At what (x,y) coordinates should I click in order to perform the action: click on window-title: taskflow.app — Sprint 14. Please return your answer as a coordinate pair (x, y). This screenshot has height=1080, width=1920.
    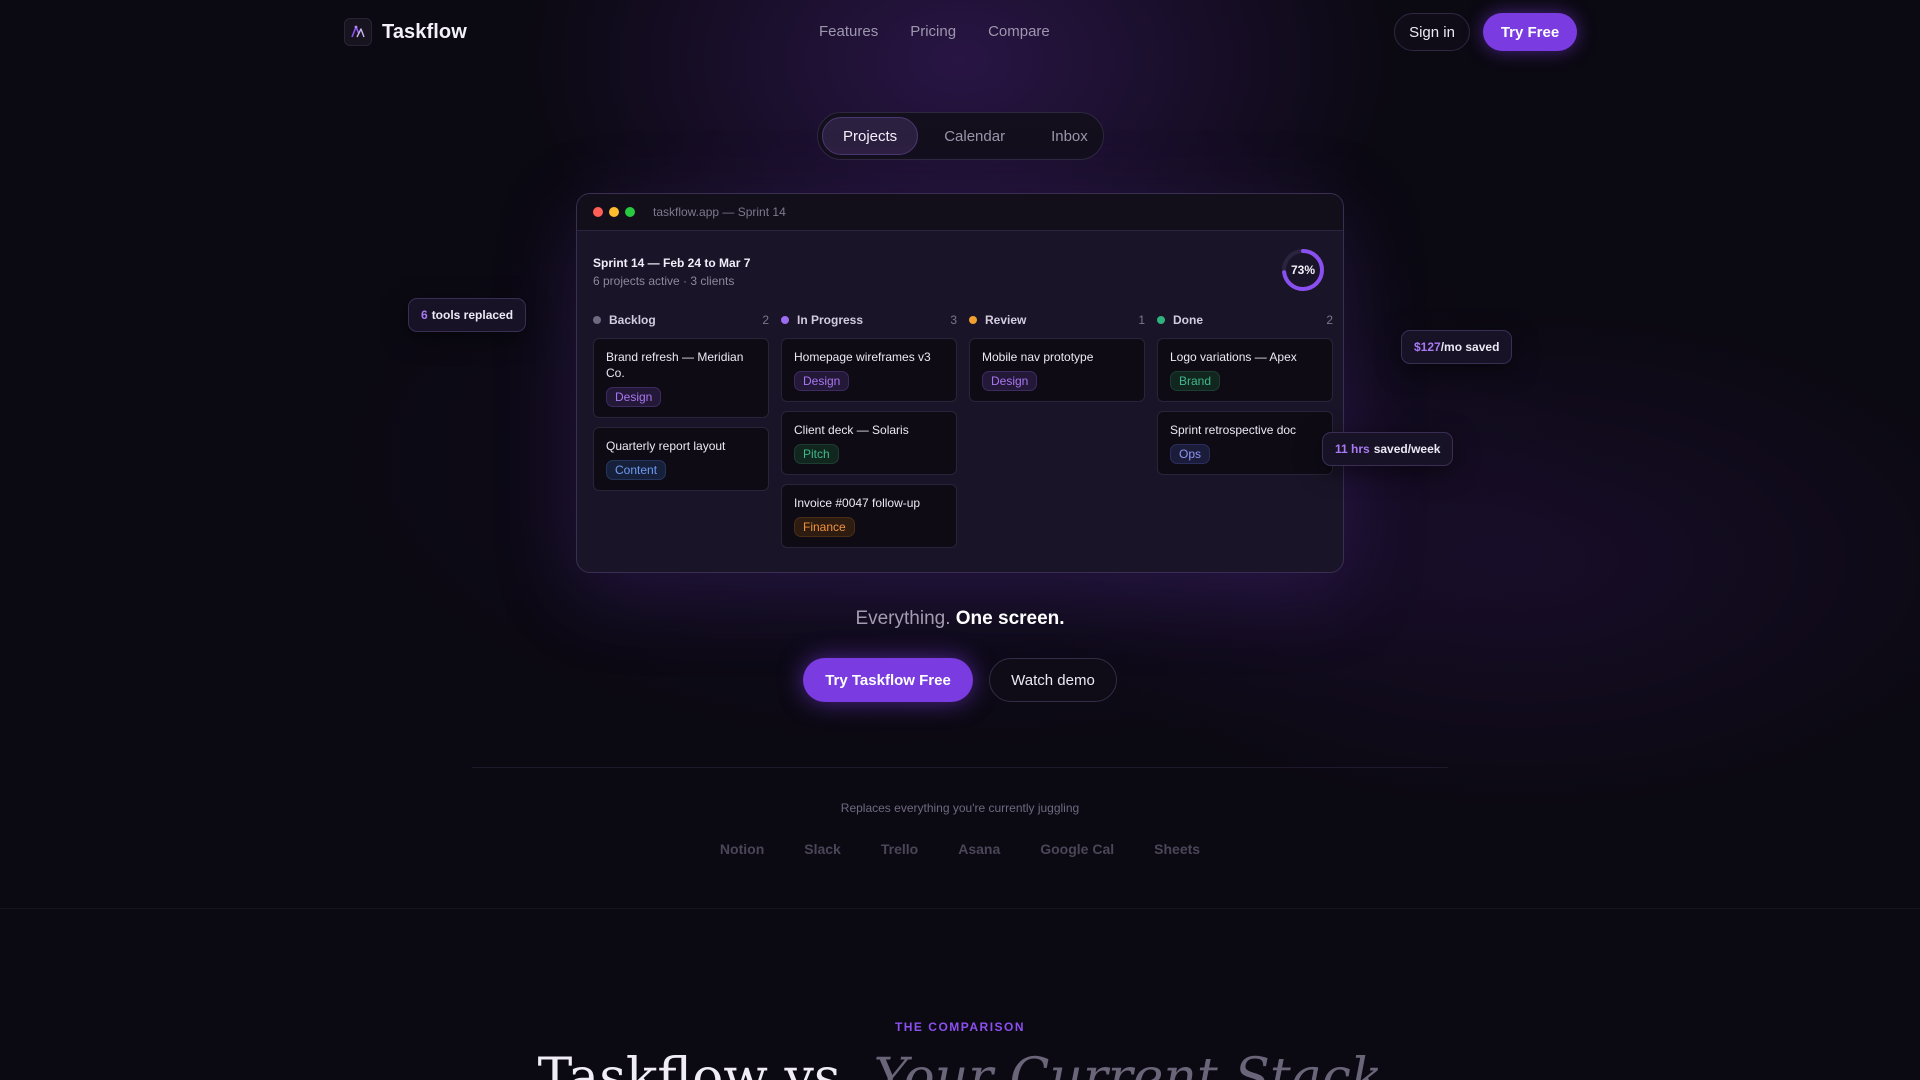
    Looking at the image, I should click on (719, 212).